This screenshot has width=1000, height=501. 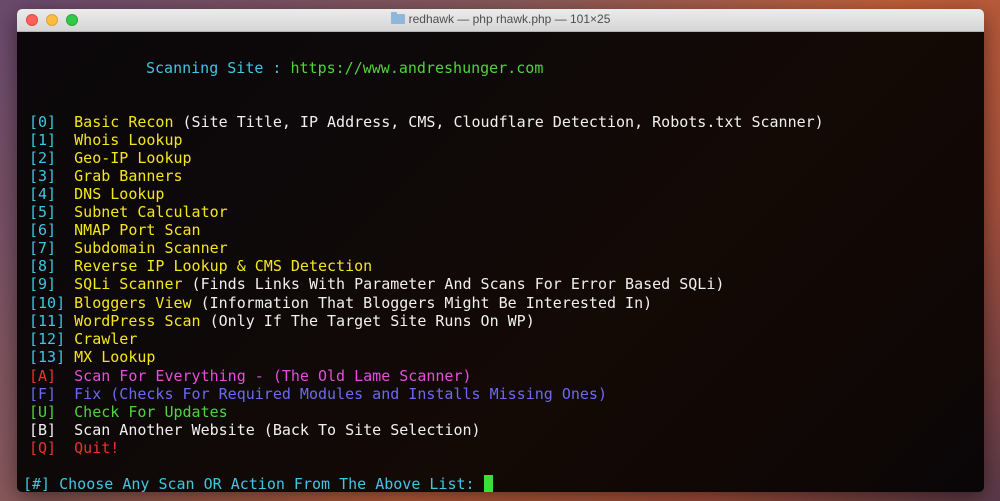 I want to click on menu-item-name: Geo-IP Lookup, so click(x=133, y=158).